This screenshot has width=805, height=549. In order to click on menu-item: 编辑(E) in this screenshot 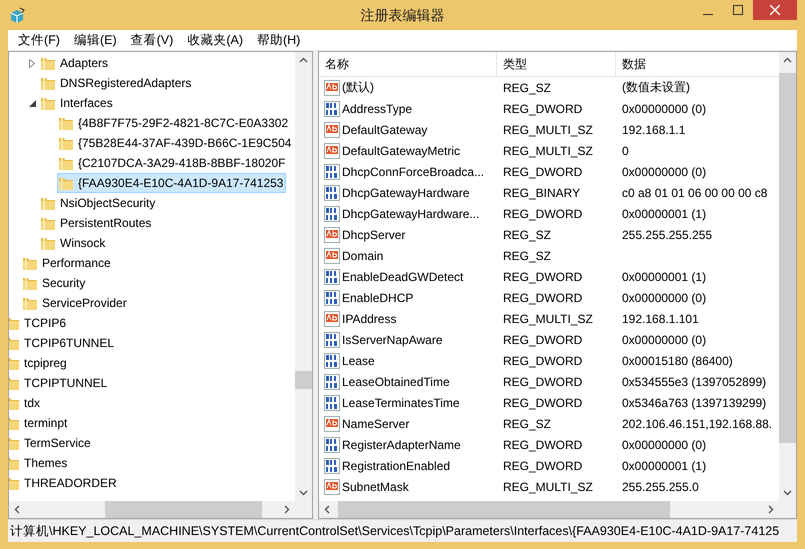, I will do `click(95, 40)`.